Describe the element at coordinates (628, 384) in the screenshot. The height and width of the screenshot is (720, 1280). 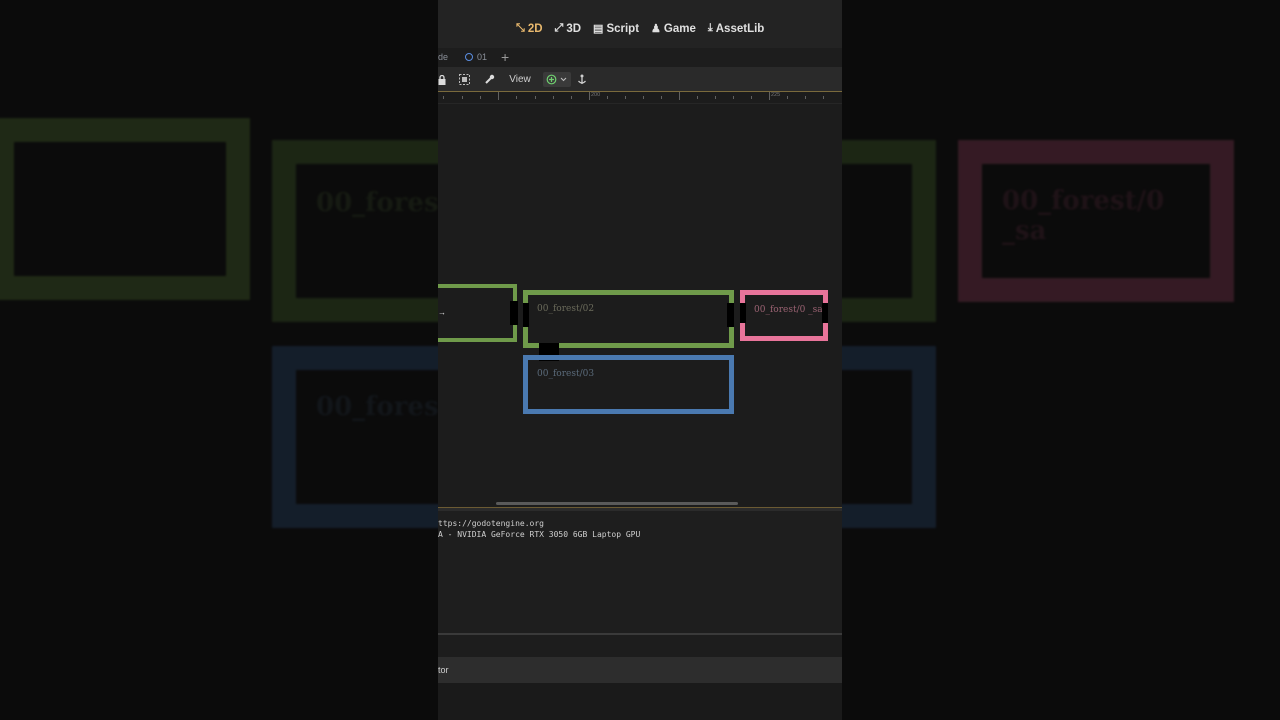
I see `room-forest-03: 00_forest/03` at that location.